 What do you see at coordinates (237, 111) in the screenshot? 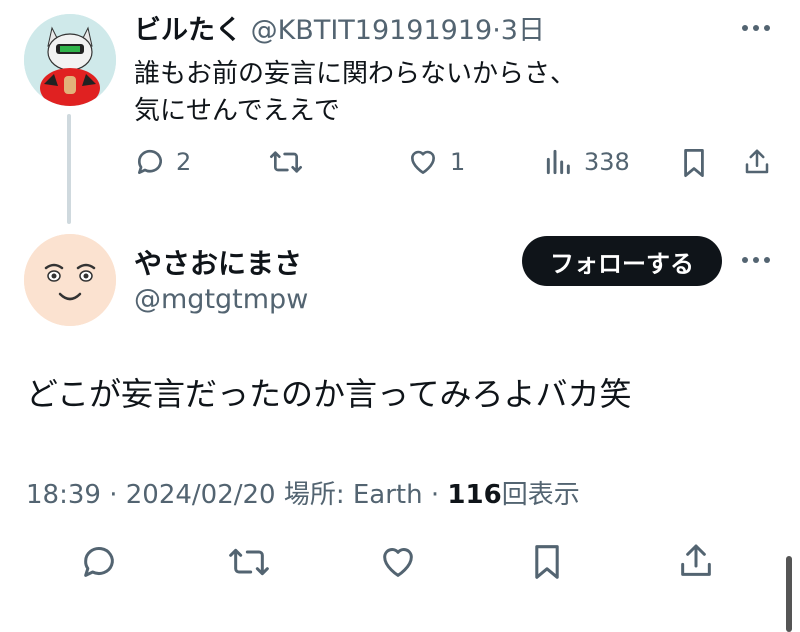
I see `parent-text-line-2: 気にせんでええで` at bounding box center [237, 111].